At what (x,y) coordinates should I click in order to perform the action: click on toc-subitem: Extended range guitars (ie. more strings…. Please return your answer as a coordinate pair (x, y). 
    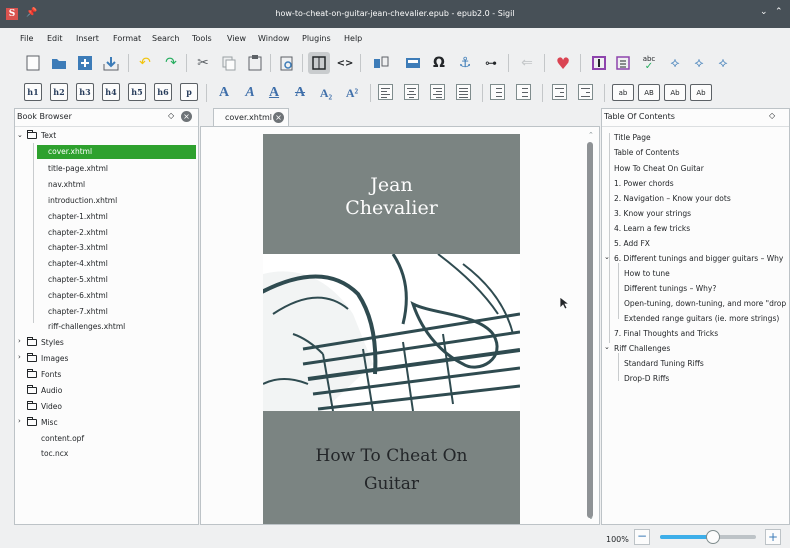
    Looking at the image, I should click on (706, 318).